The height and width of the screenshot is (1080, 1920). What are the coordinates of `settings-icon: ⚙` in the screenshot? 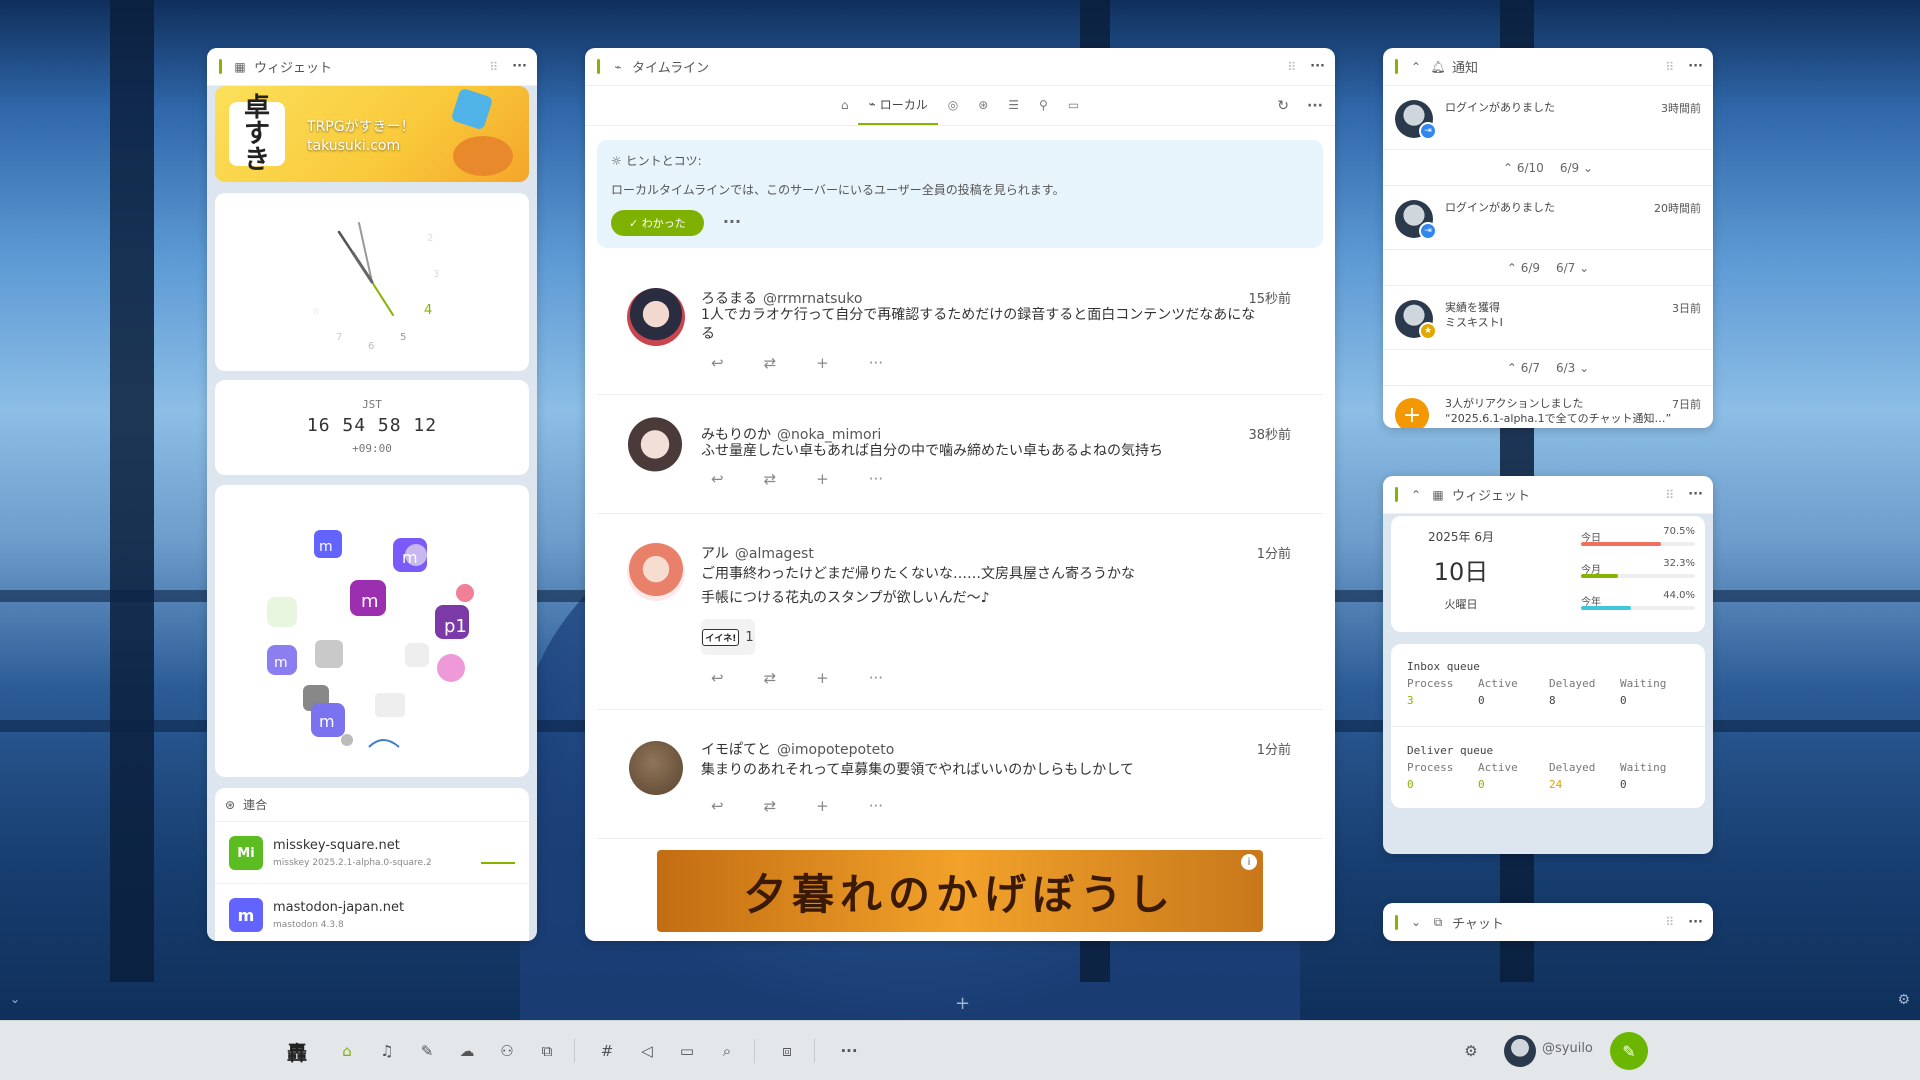 It's located at (1471, 1050).